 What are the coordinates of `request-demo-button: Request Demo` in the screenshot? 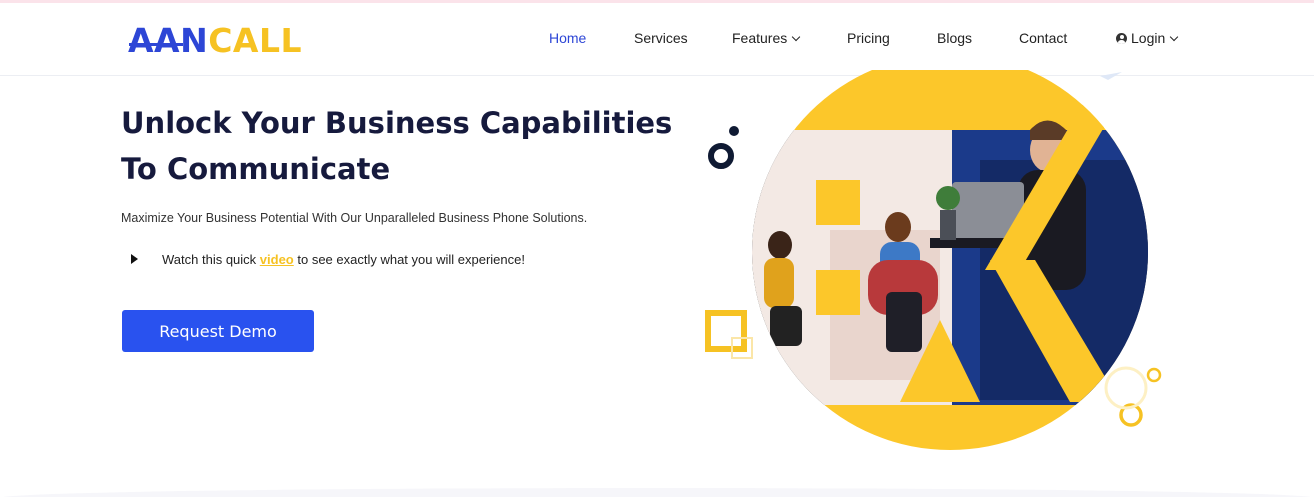 It's located at (218, 331).